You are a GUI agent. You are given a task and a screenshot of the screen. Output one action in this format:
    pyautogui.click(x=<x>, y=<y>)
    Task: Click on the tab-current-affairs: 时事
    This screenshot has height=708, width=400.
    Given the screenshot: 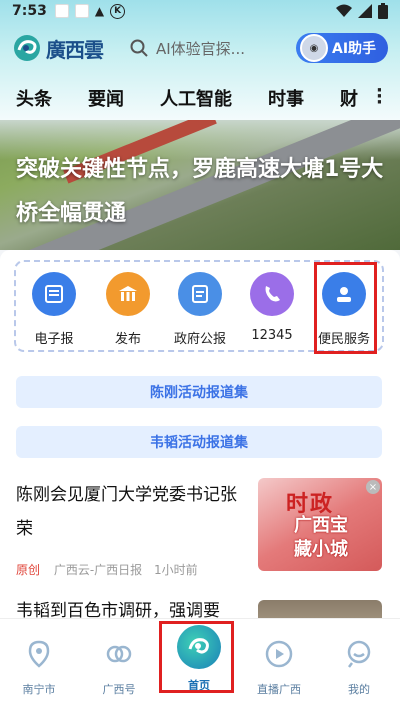 What is the action you would take?
    pyautogui.click(x=286, y=98)
    